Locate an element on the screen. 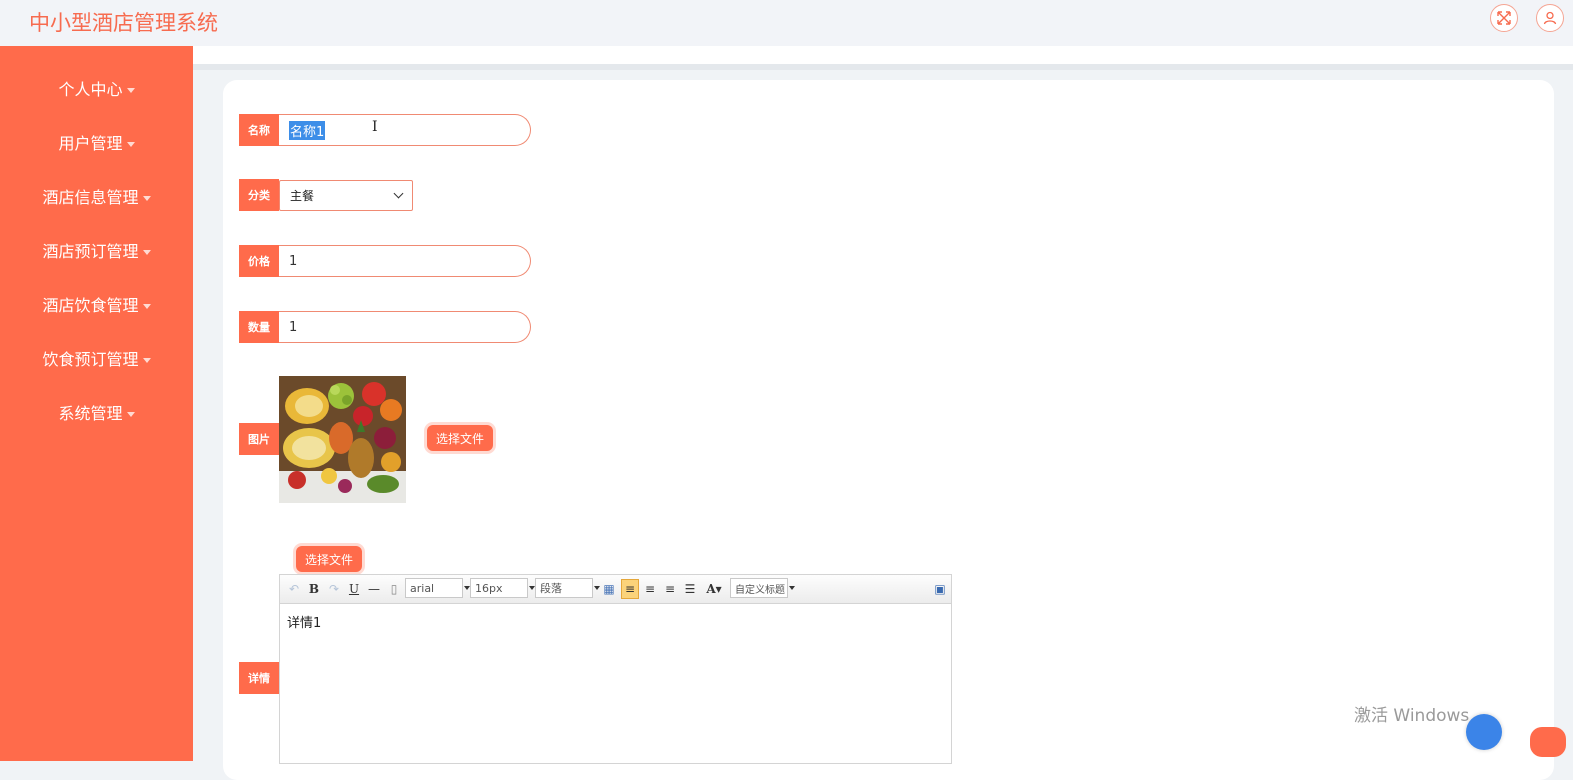  sidebar-item-label: 用户管理 is located at coordinates (90, 143).